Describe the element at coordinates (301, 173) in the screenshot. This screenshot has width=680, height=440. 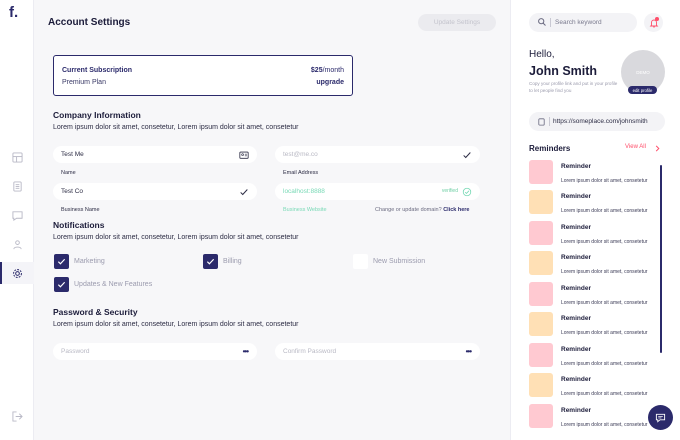
I see `email-label: Email Address` at that location.